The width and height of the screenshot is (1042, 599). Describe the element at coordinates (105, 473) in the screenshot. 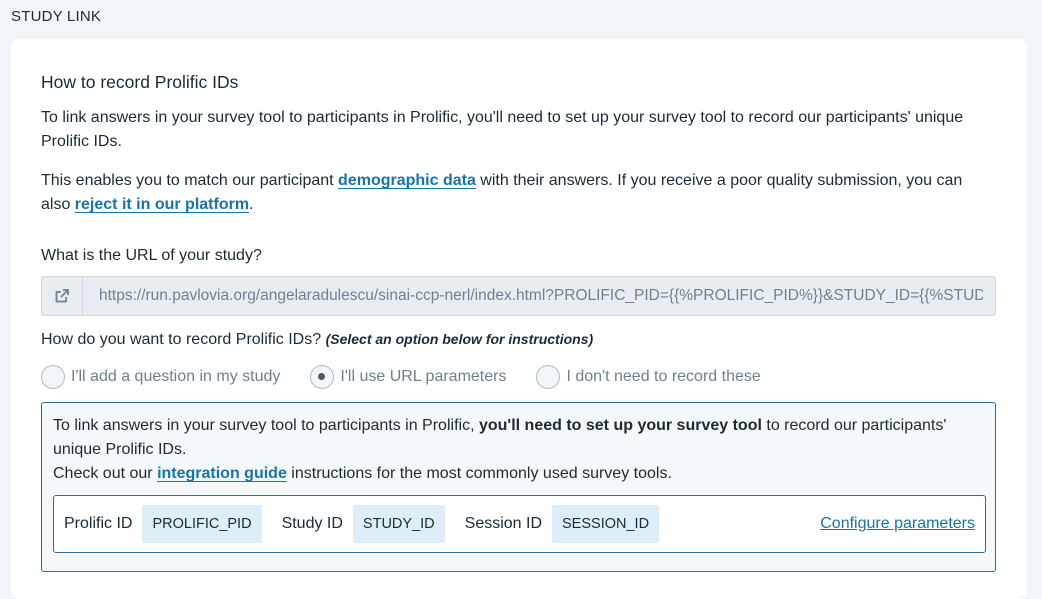

I see `info-t2-prefix: Check out our` at that location.